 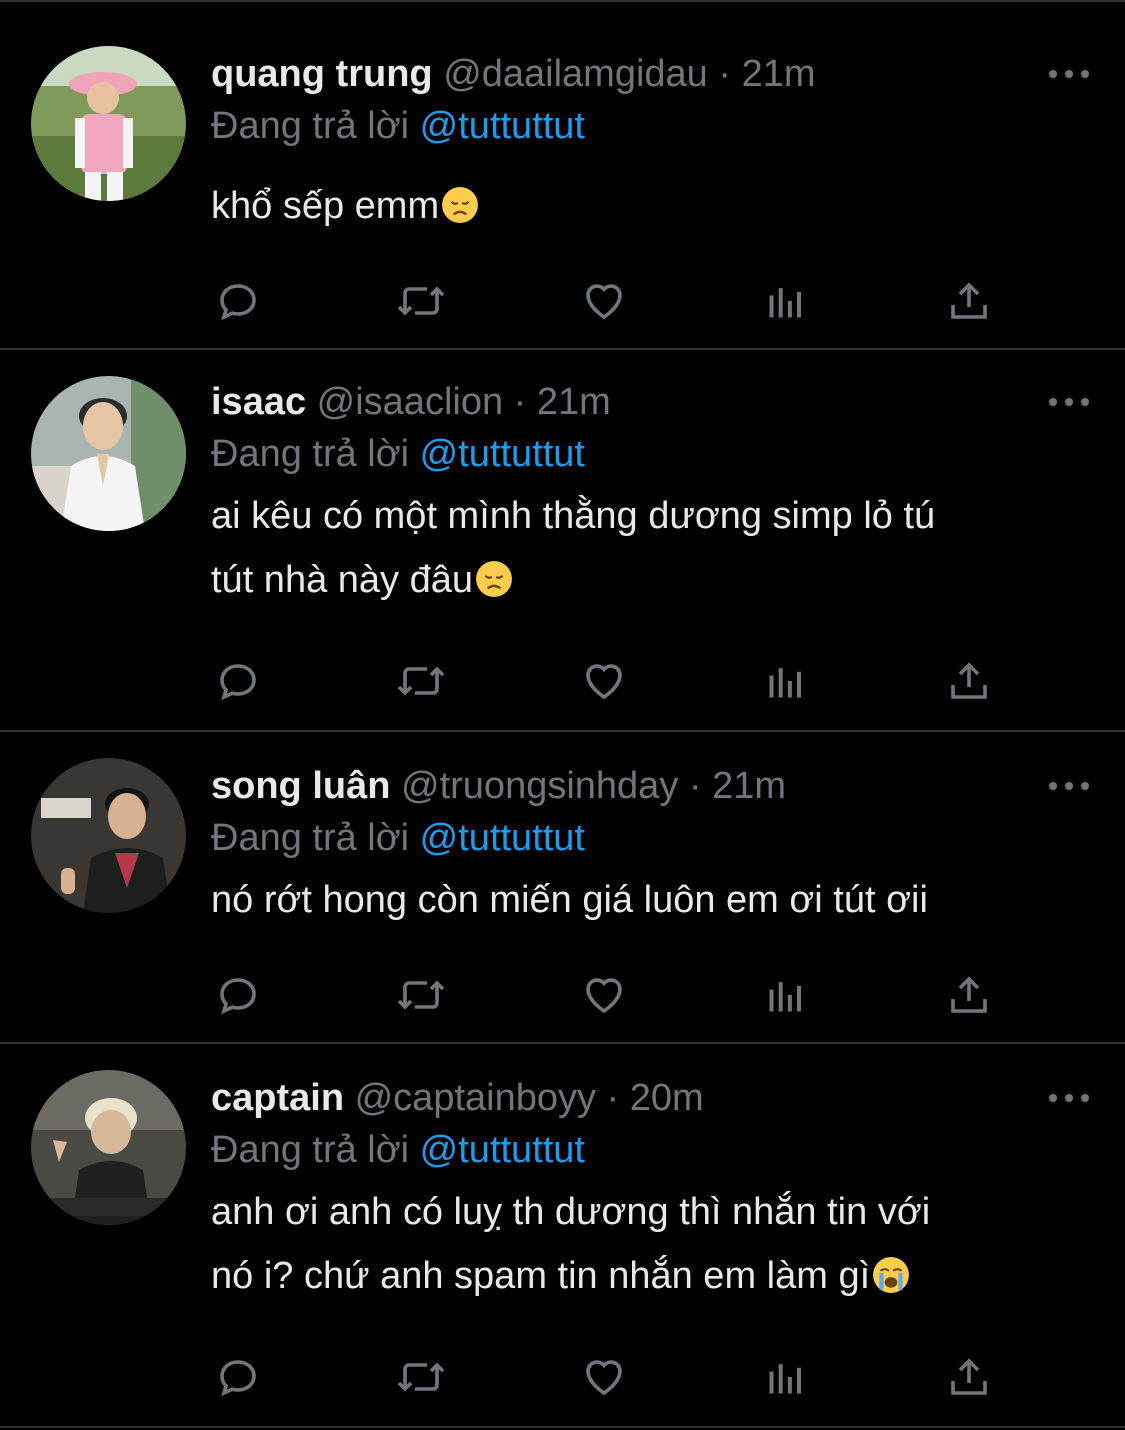 I want to click on display-name: captain, so click(x=277, y=1098).